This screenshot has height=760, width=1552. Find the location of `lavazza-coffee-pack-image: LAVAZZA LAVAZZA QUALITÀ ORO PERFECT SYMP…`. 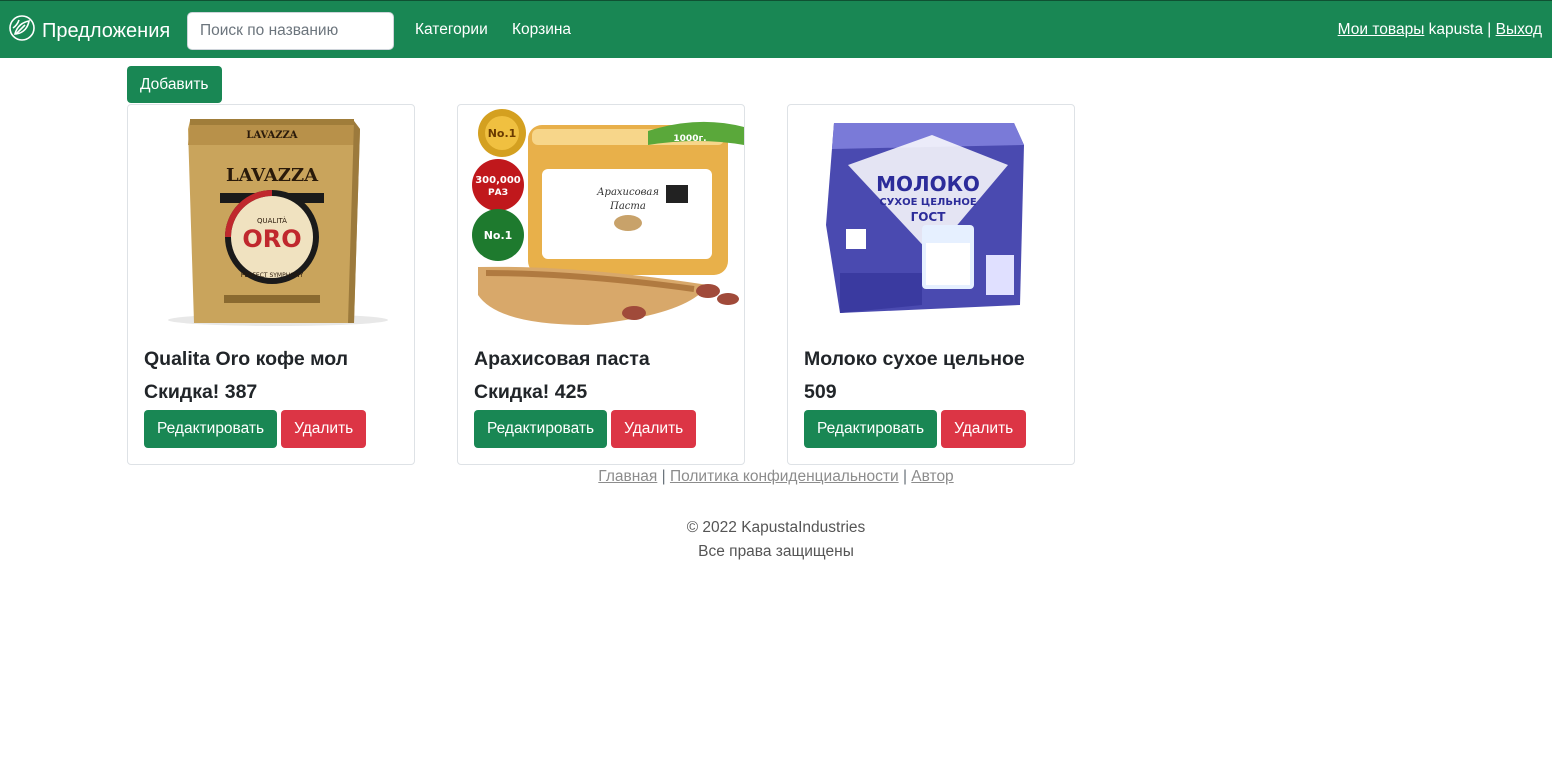

lavazza-coffee-pack-image: LAVAZZA LAVAZZA QUALITÀ ORO PERFECT SYMP… is located at coordinates (278, 222).